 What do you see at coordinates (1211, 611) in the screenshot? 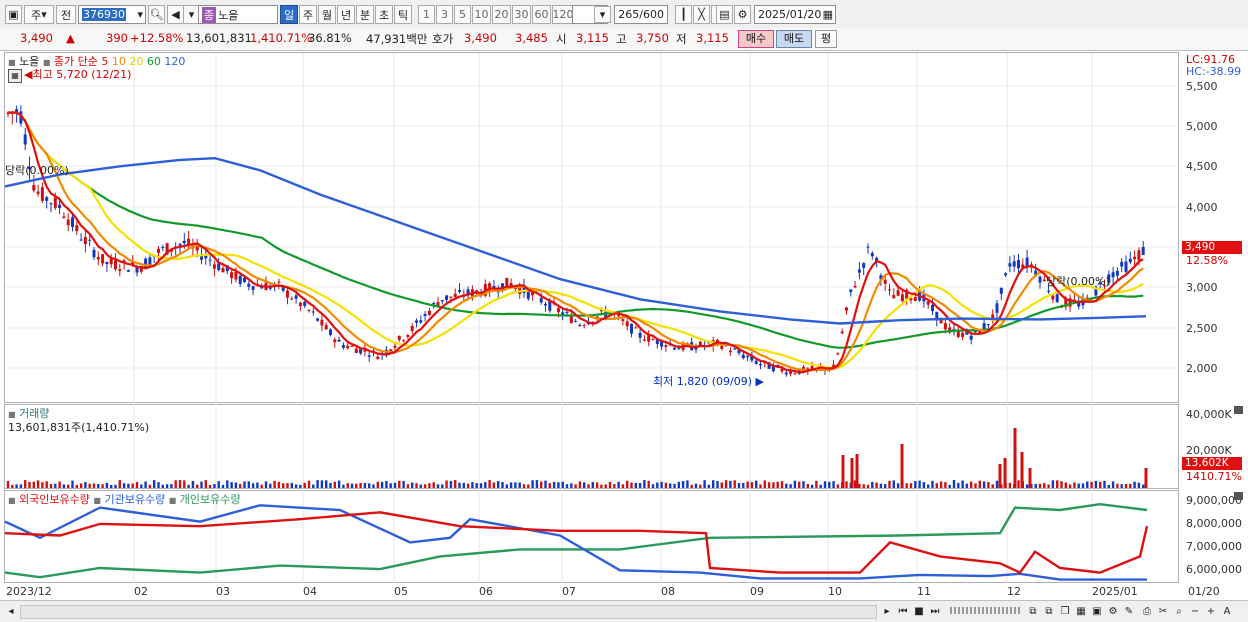
I see `zoom-in-icon: +` at bounding box center [1211, 611].